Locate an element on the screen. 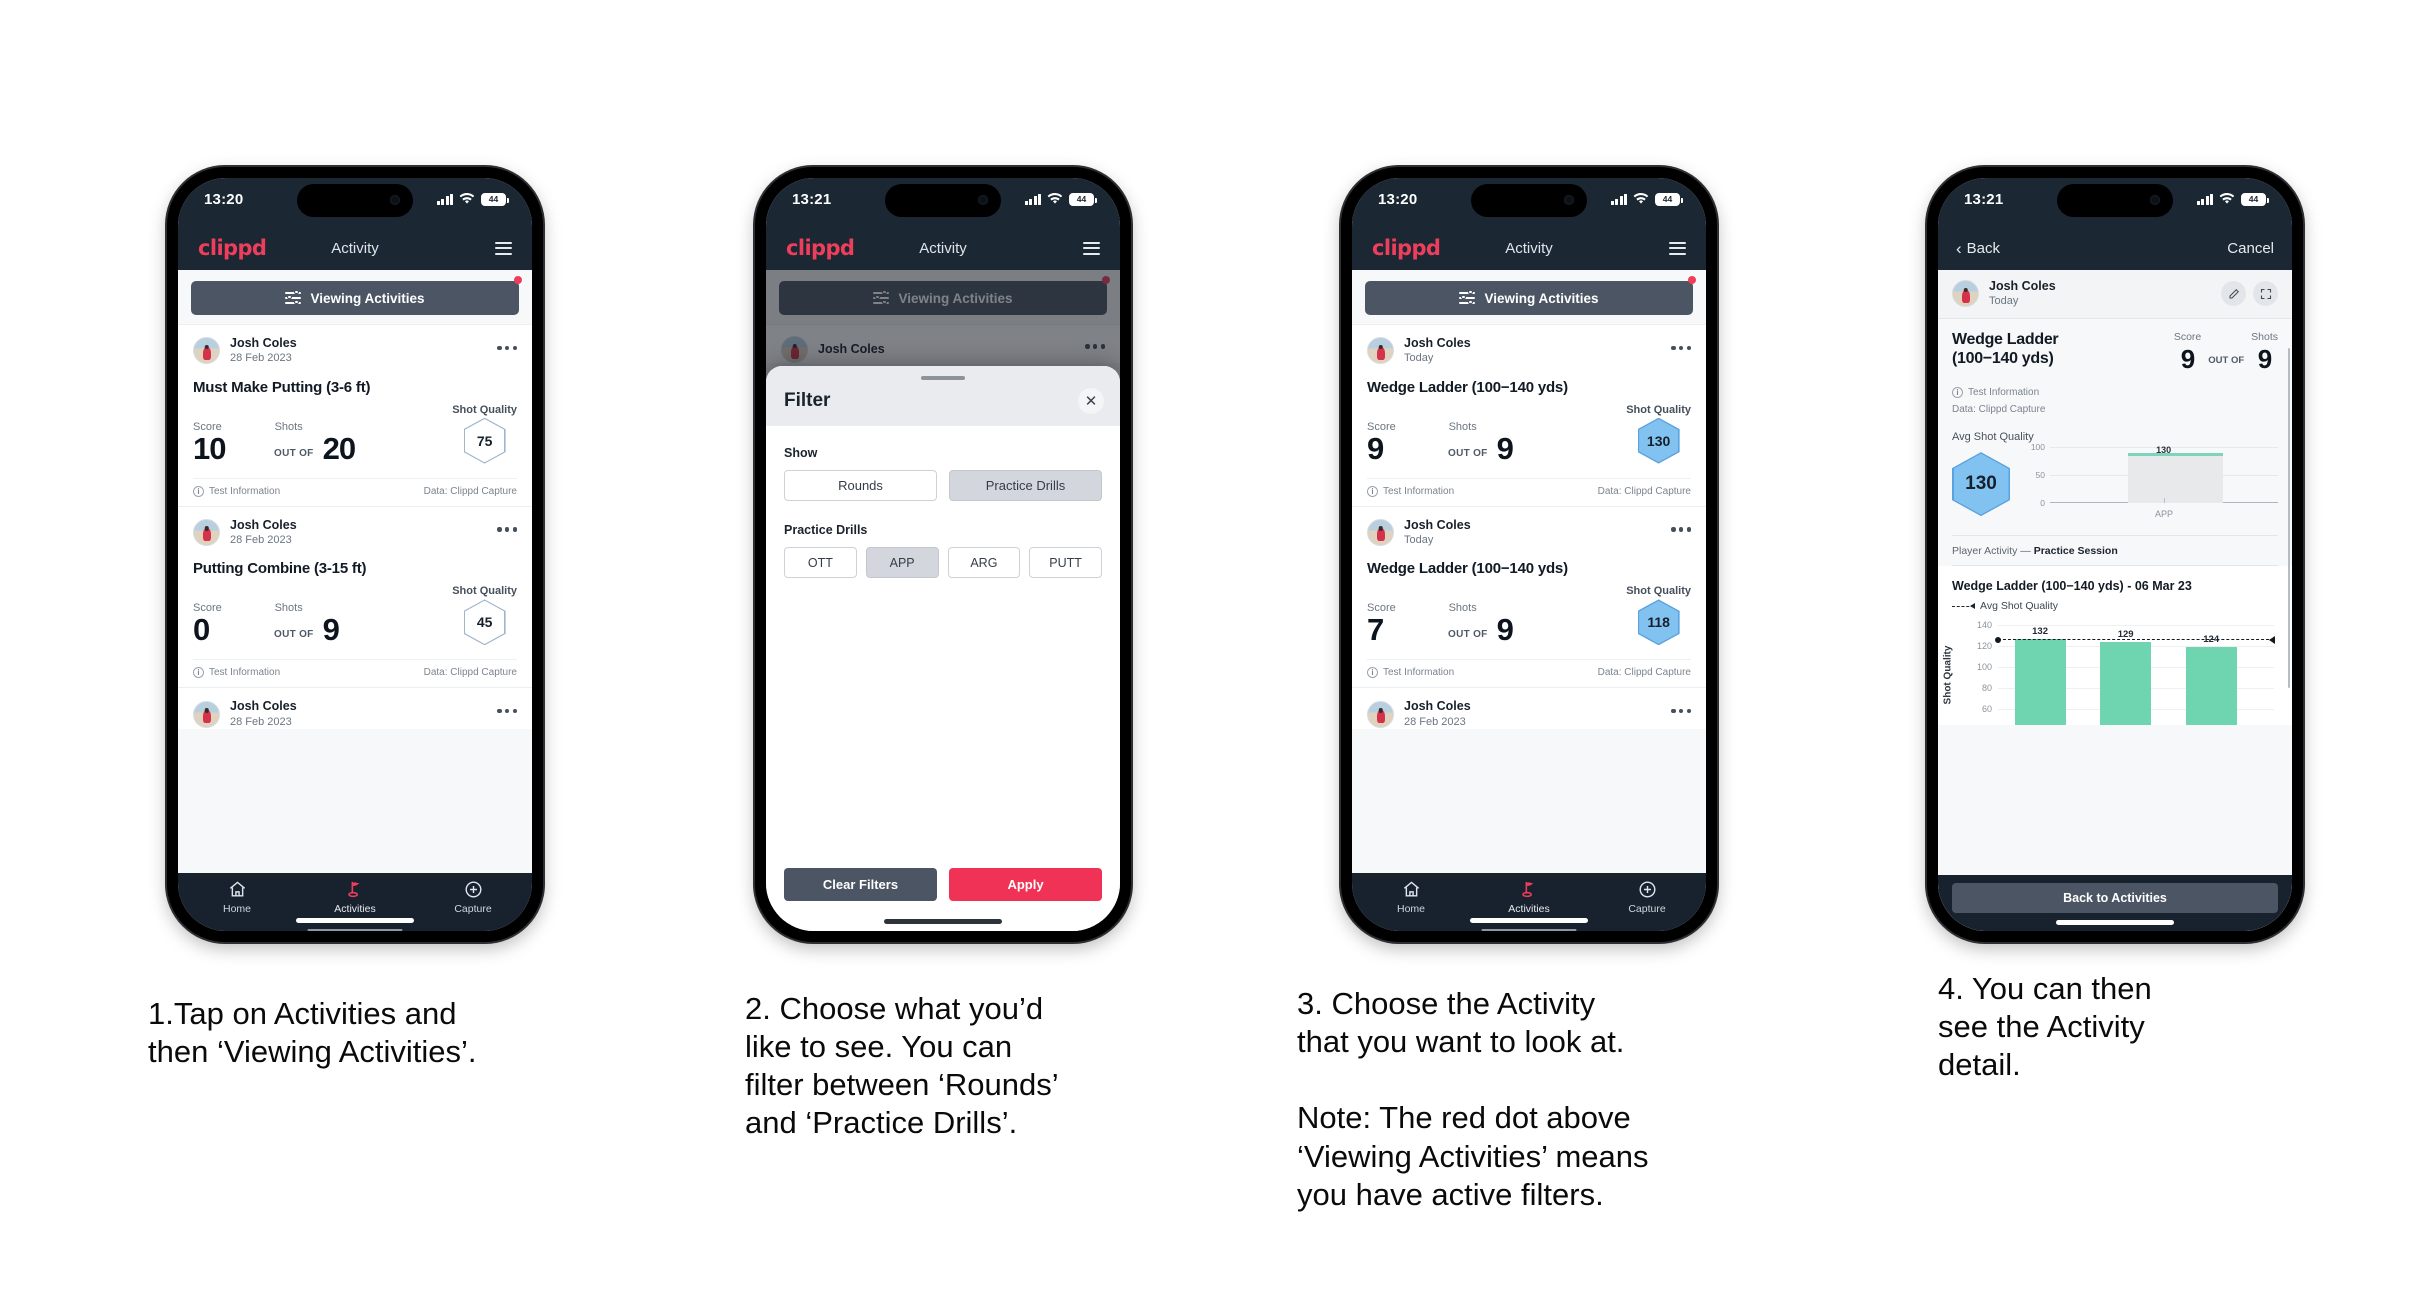  filter-option-app: APP is located at coordinates (902, 562).